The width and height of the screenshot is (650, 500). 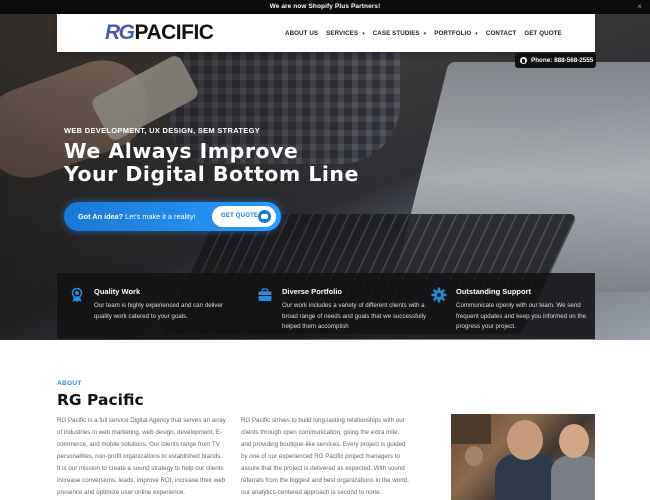 What do you see at coordinates (77, 295) in the screenshot?
I see `award-icon` at bounding box center [77, 295].